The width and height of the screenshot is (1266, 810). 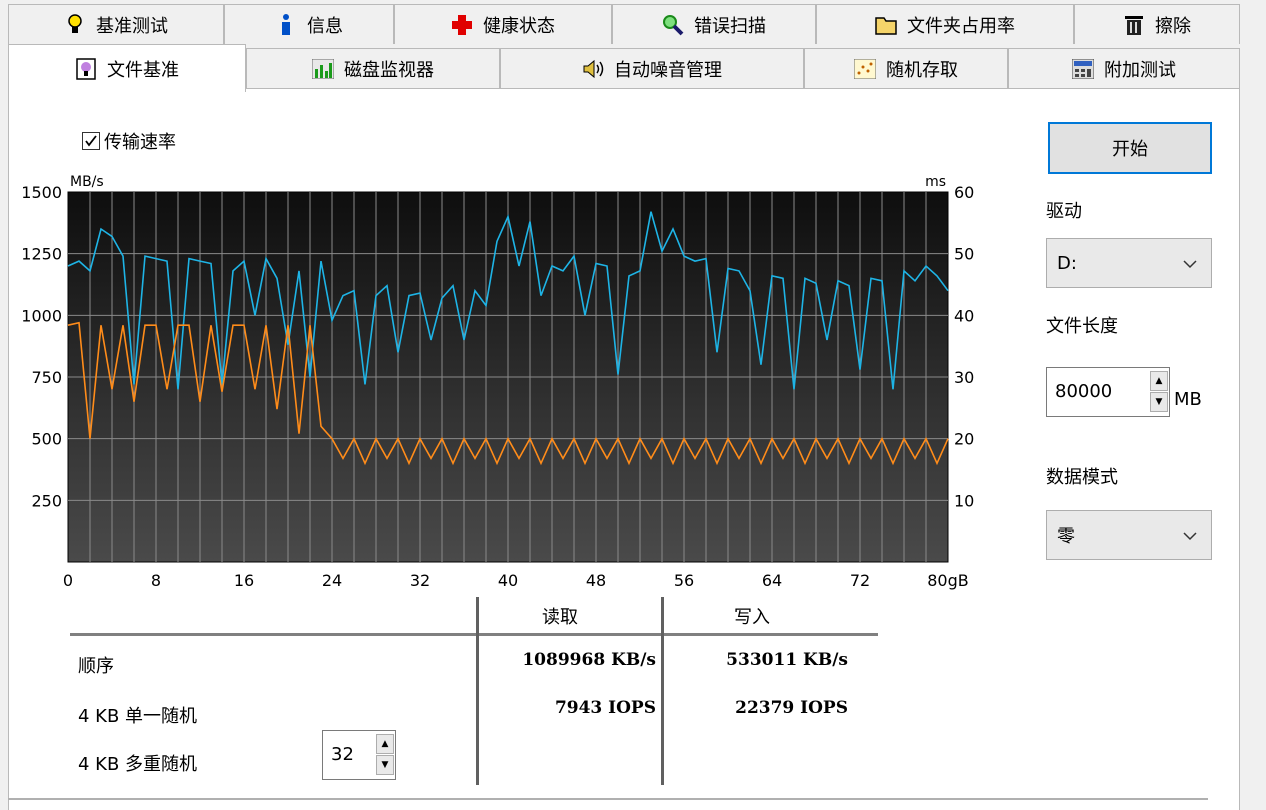 What do you see at coordinates (75, 24) in the screenshot?
I see `lightbulb-icon` at bounding box center [75, 24].